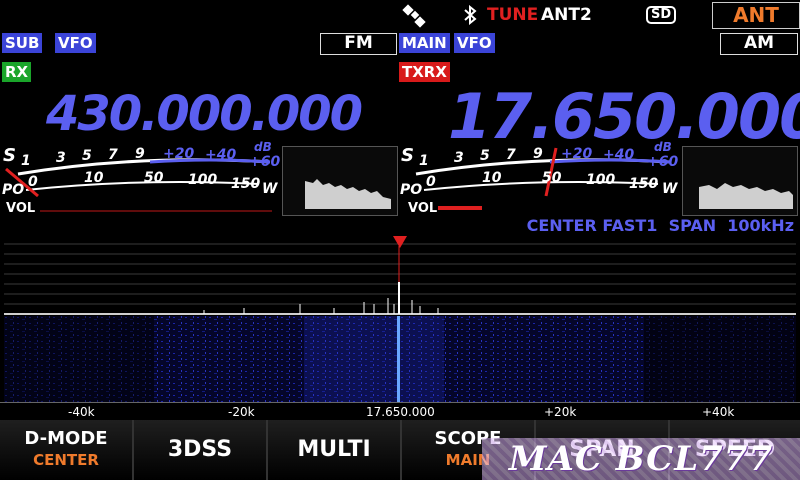  I want to click on po-scale-10: 10, so click(94, 178).